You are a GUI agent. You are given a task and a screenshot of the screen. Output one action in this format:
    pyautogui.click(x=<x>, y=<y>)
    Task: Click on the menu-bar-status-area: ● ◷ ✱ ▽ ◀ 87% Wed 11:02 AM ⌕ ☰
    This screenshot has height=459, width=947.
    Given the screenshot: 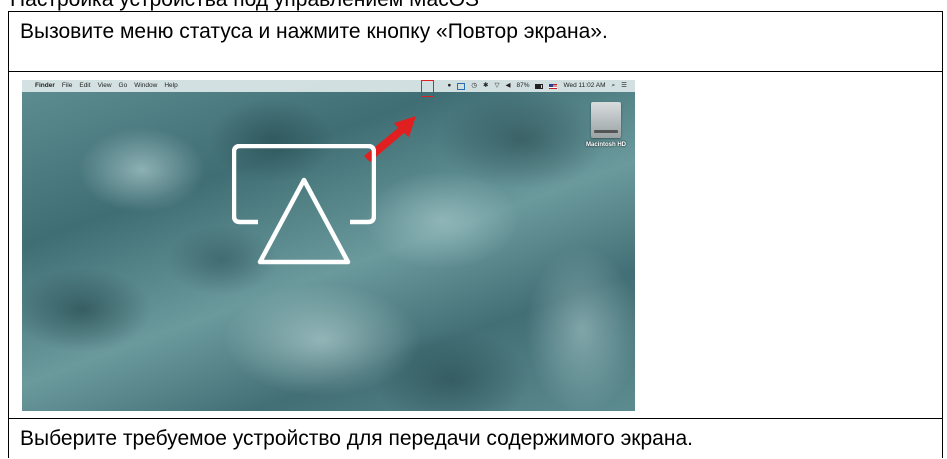 What is the action you would take?
    pyautogui.click(x=537, y=86)
    